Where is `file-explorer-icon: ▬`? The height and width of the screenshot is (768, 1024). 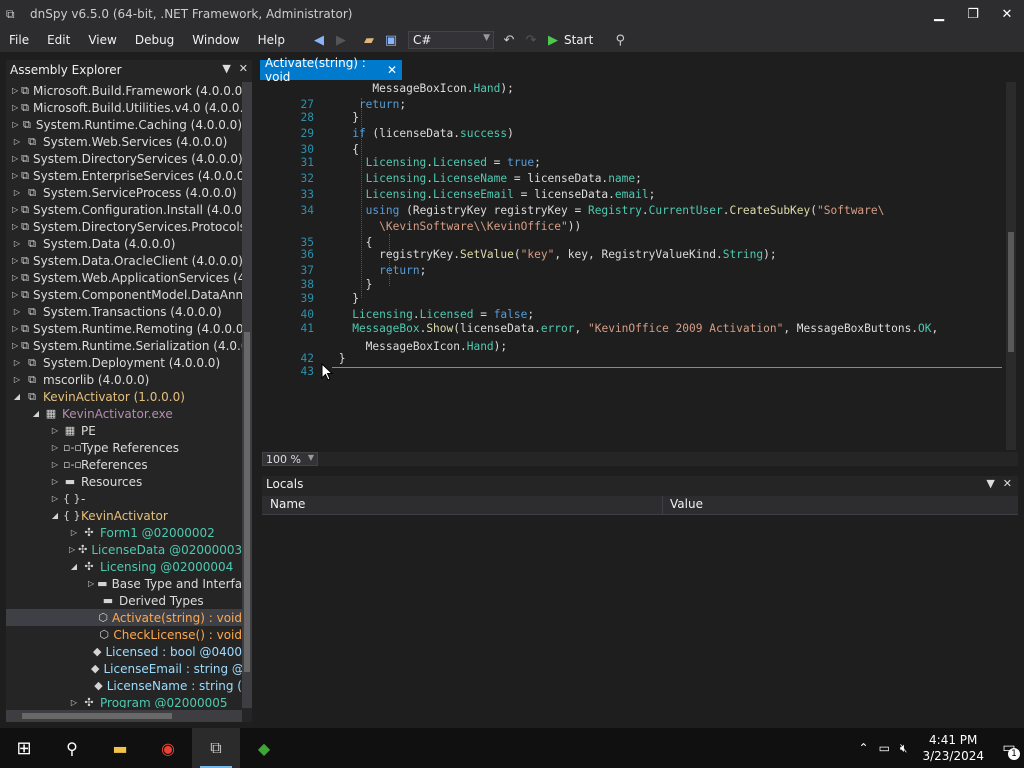
file-explorer-icon: ▬ is located at coordinates (120, 748).